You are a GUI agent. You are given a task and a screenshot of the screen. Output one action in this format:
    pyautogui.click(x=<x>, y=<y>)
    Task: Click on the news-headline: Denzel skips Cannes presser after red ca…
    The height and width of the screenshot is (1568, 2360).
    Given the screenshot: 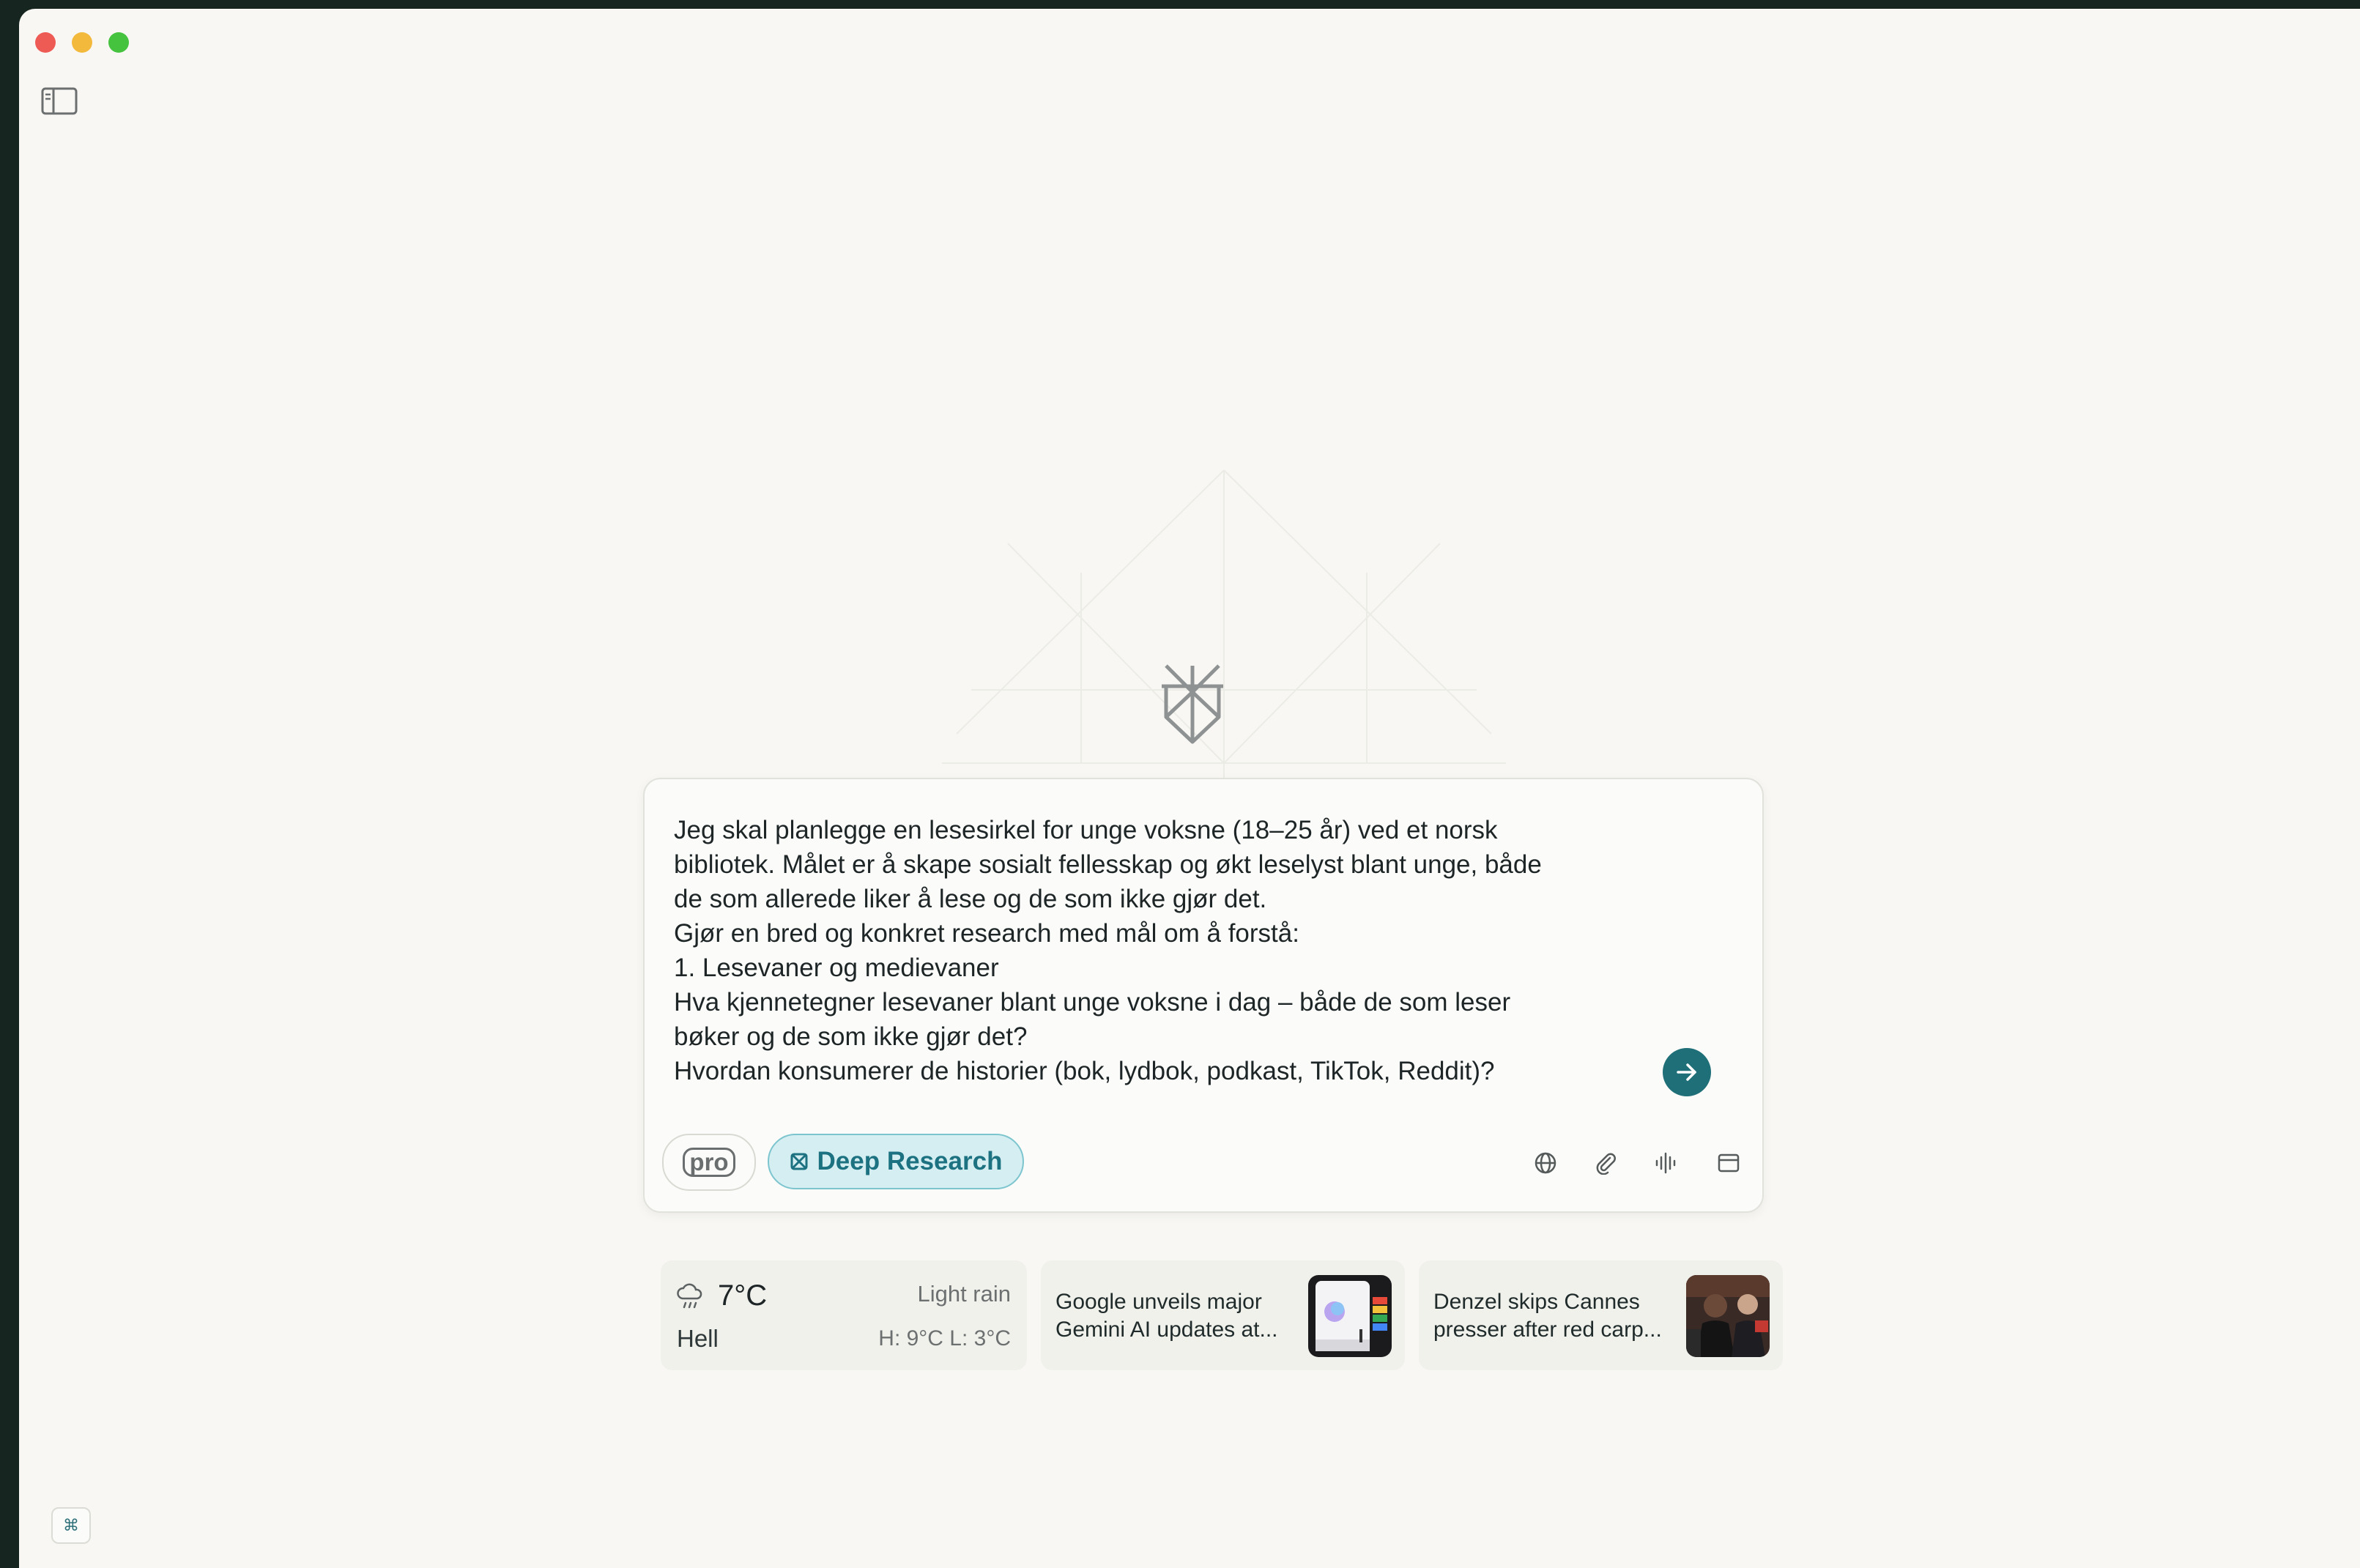 What is the action you would take?
    pyautogui.click(x=1547, y=1316)
    